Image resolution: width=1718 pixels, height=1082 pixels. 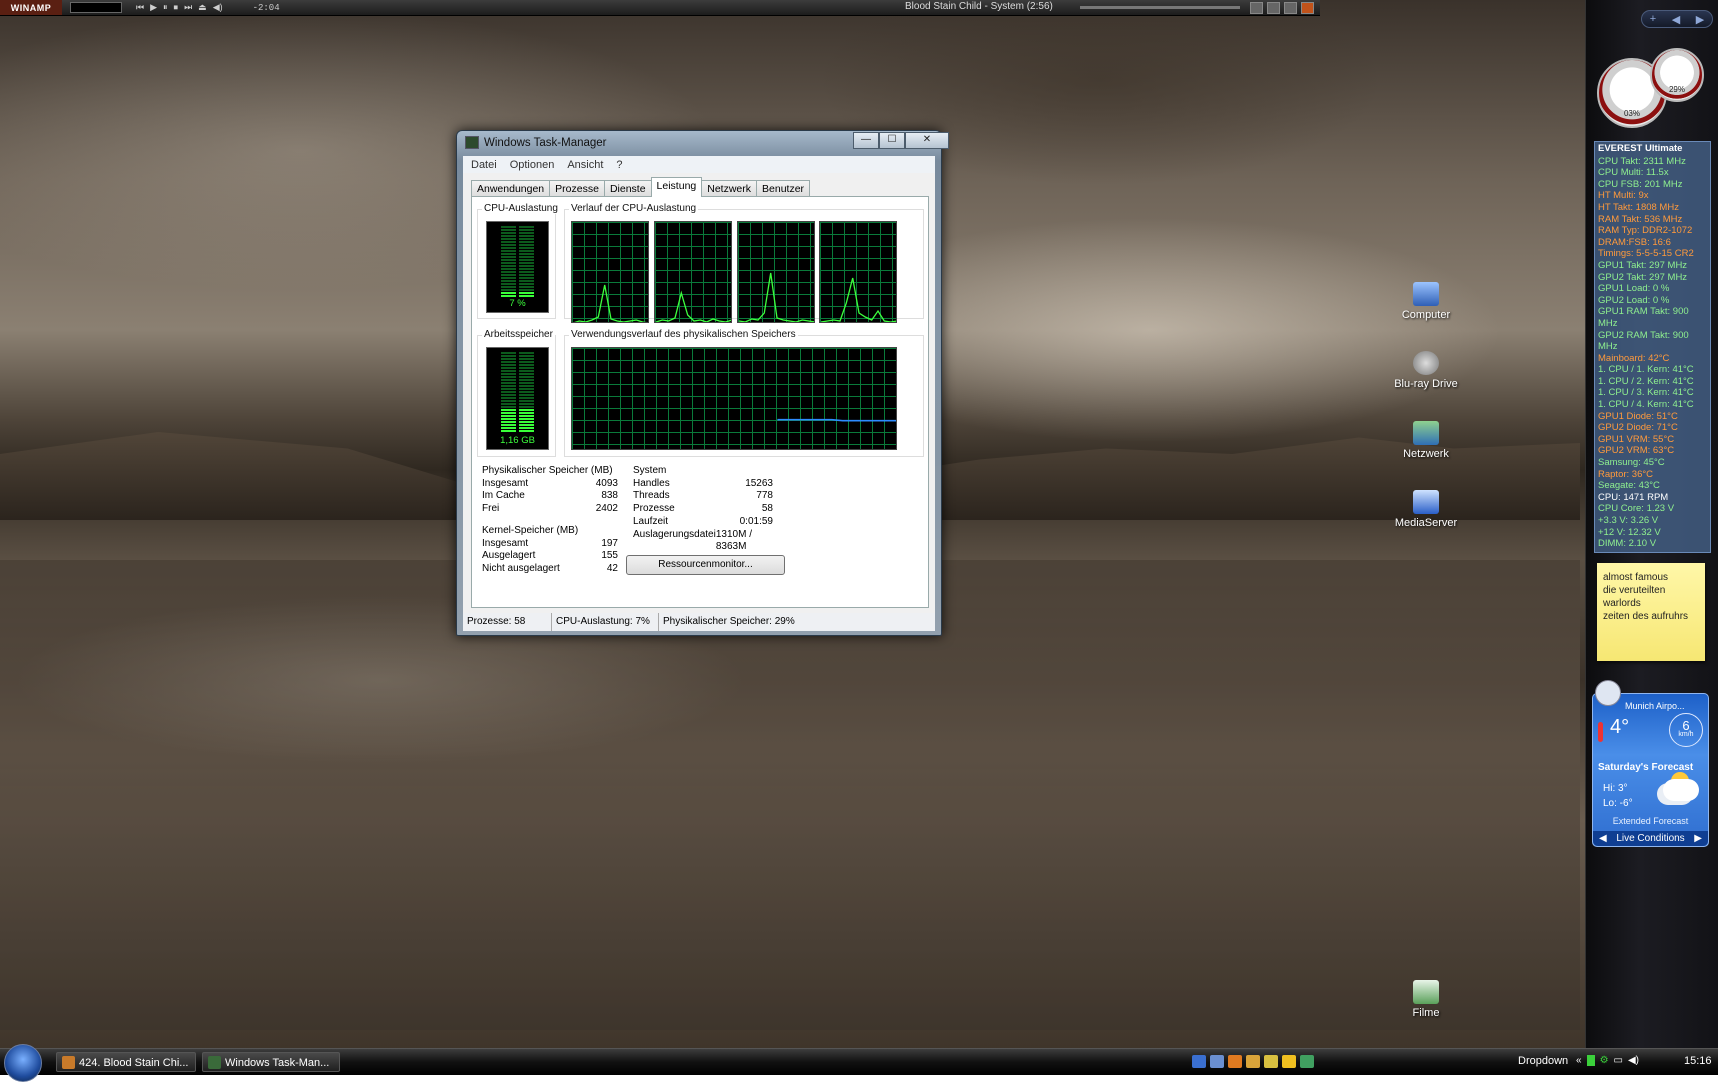 I want to click on minimize-button: —, so click(x=866, y=140).